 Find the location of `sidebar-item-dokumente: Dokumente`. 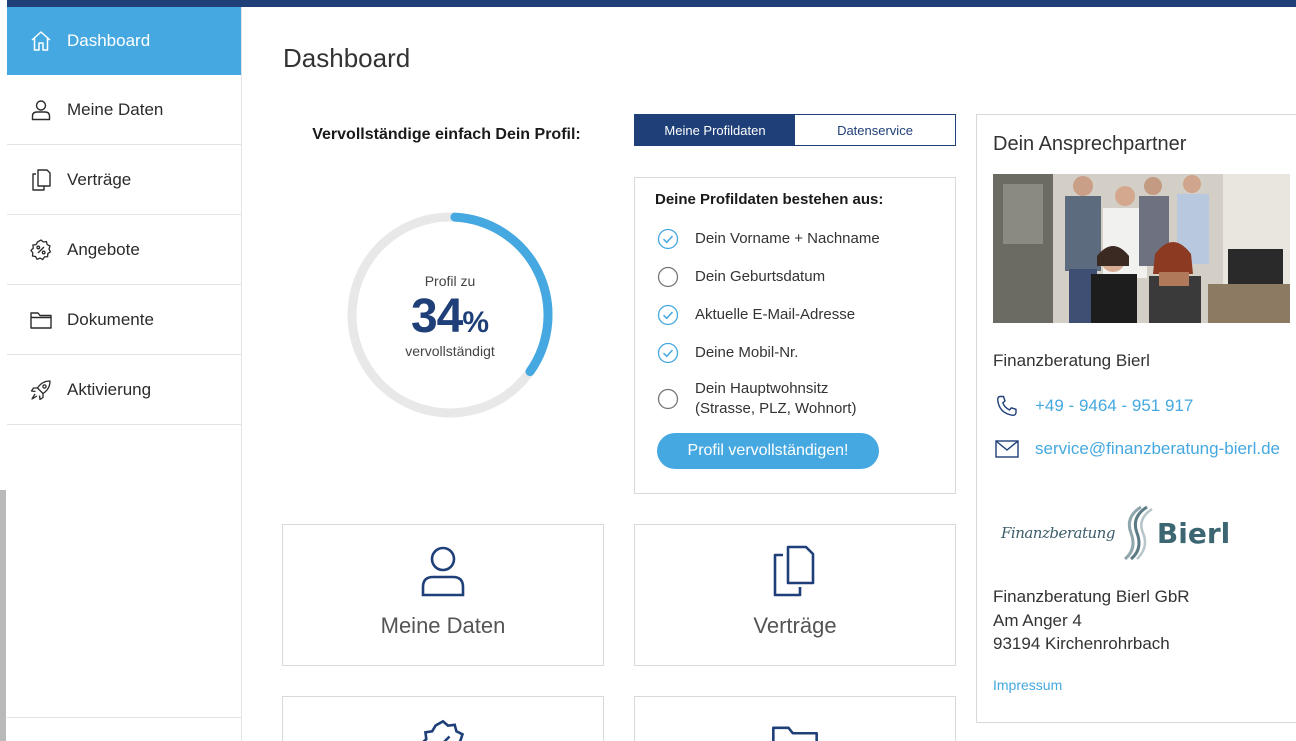

sidebar-item-dokumente: Dokumente is located at coordinates (124, 320).